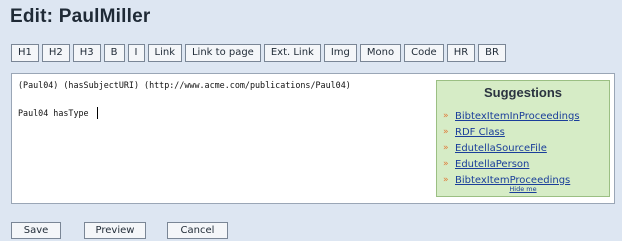 Image resolution: width=622 pixels, height=241 pixels. Describe the element at coordinates (501, 148) in the screenshot. I see `suggestion-link: EdutellaSourceFile` at that location.